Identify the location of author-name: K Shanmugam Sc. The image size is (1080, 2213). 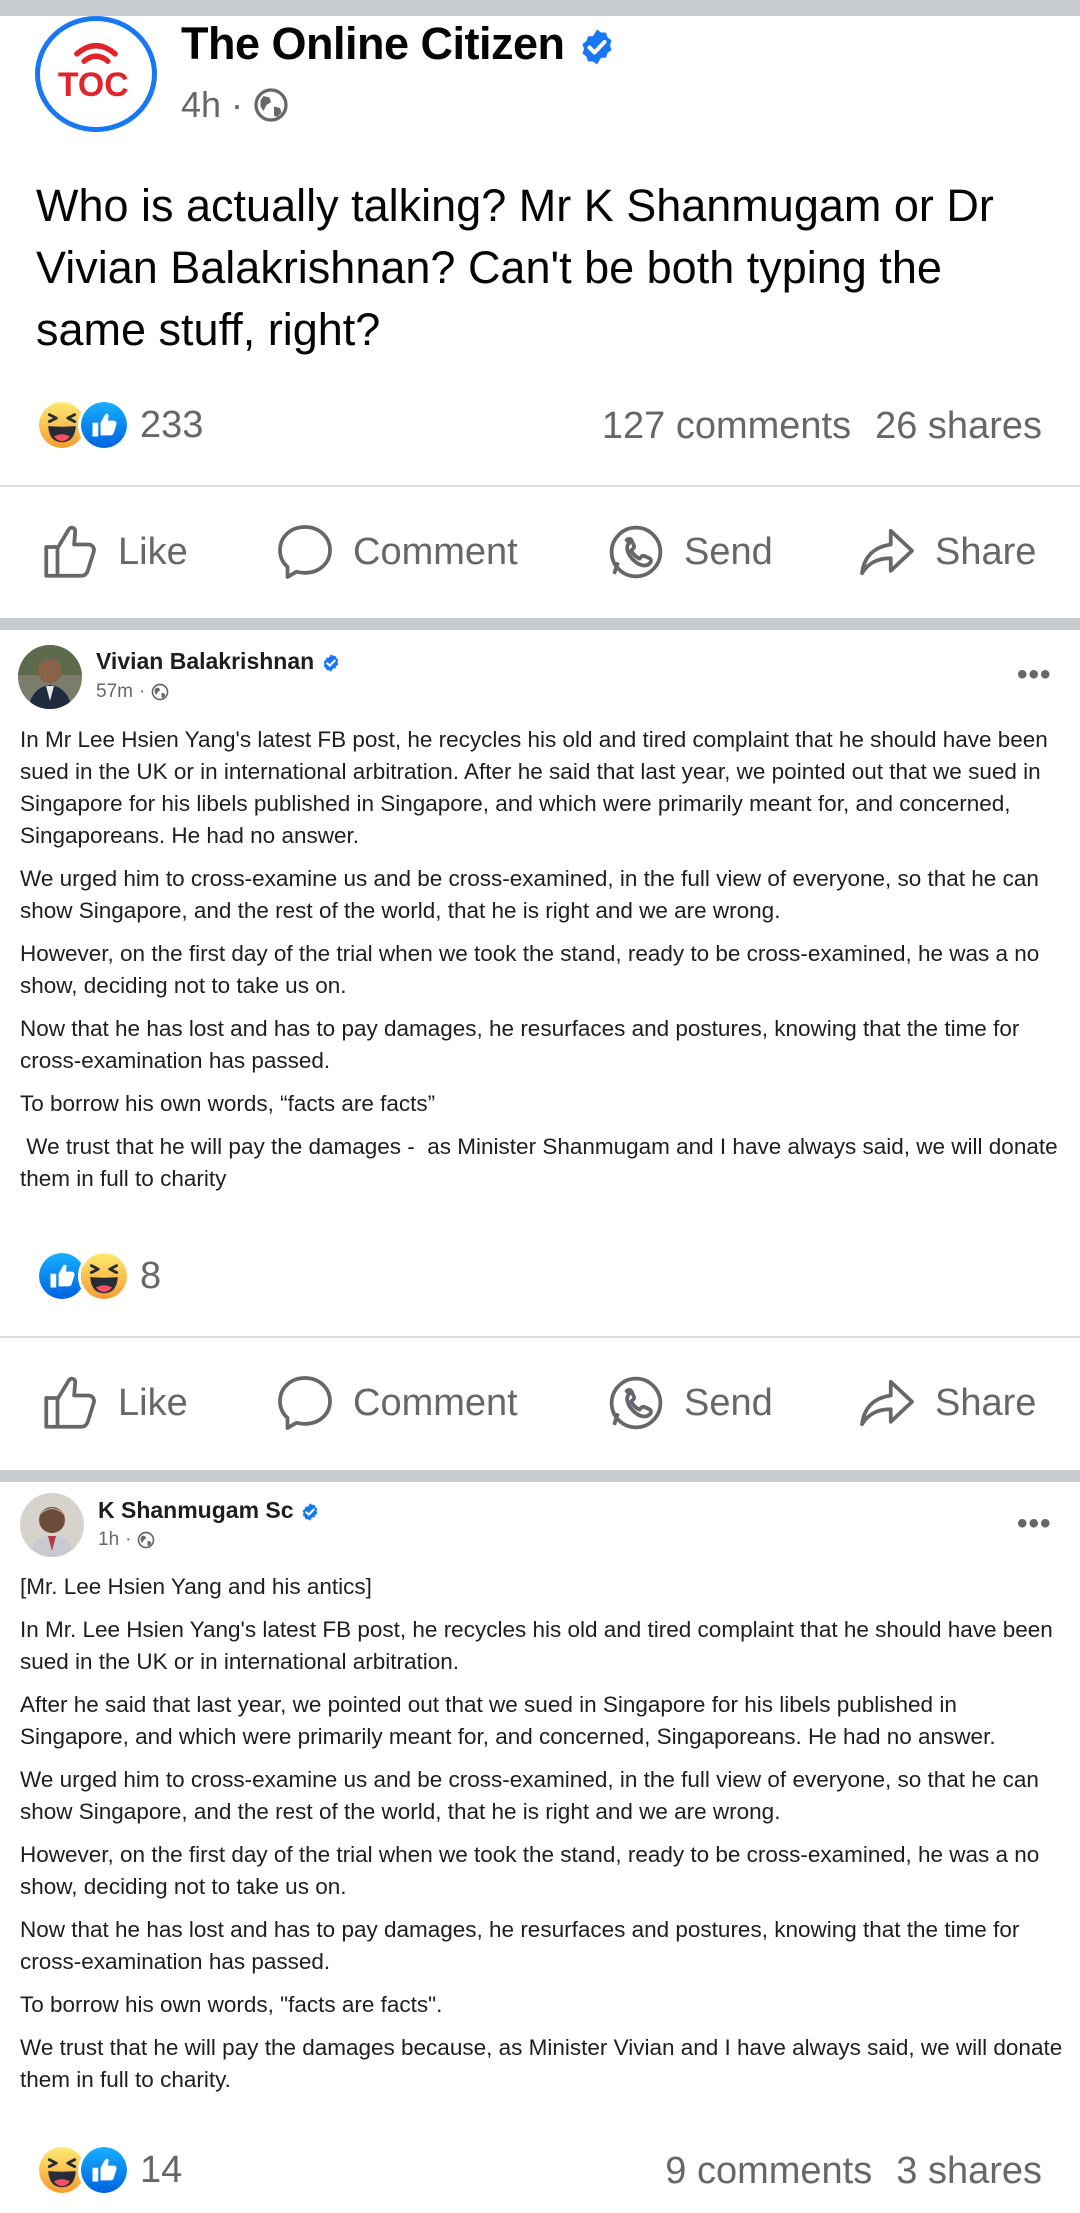
(196, 1510).